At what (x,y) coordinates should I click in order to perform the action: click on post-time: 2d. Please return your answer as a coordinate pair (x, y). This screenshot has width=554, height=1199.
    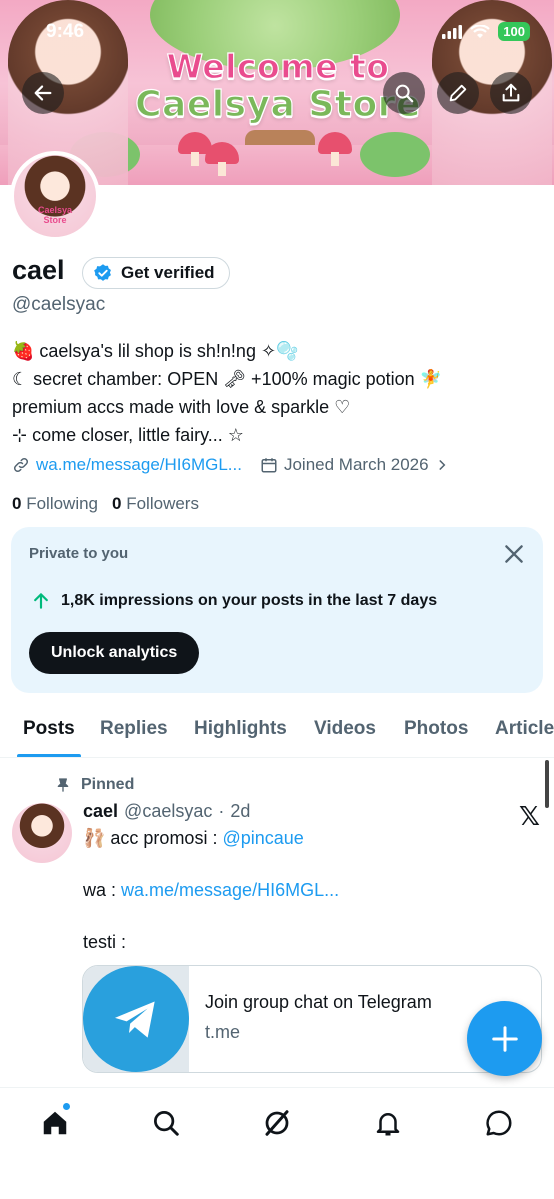
    Looking at the image, I should click on (240, 811).